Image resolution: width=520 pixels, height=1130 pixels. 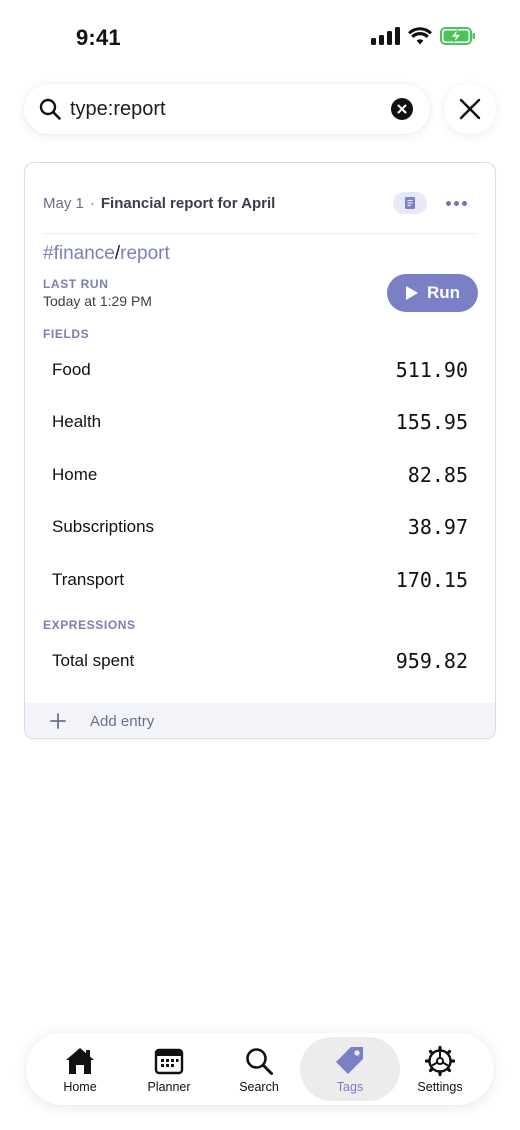 What do you see at coordinates (169, 1087) in the screenshot?
I see `tab-label: Planner` at bounding box center [169, 1087].